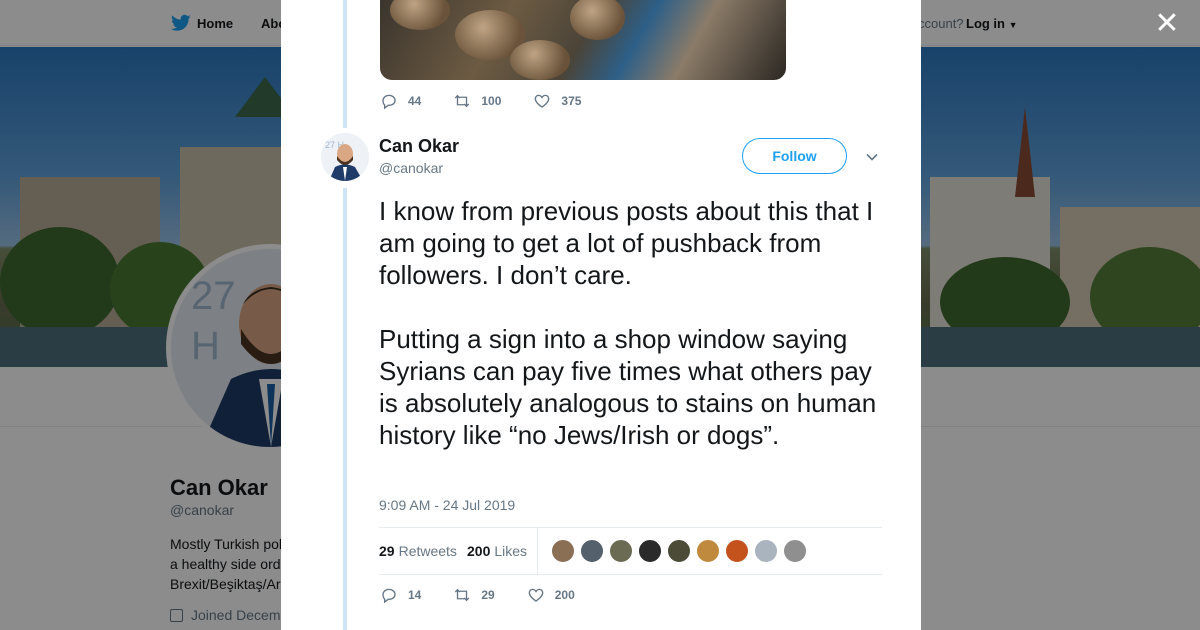 This screenshot has width=1200, height=630. Describe the element at coordinates (479, 551) in the screenshot. I see `likes-stat-count: 200` at that location.